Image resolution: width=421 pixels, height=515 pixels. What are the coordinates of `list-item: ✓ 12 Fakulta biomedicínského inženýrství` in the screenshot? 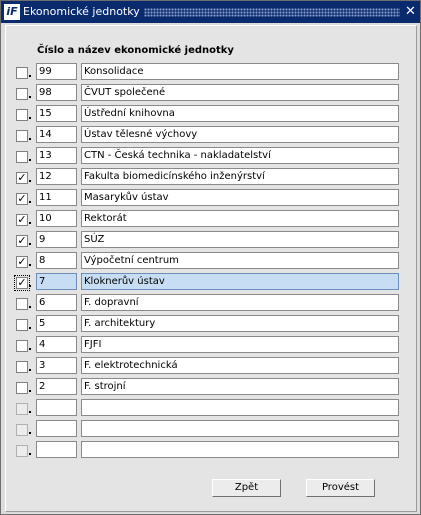 It's located at (209, 177).